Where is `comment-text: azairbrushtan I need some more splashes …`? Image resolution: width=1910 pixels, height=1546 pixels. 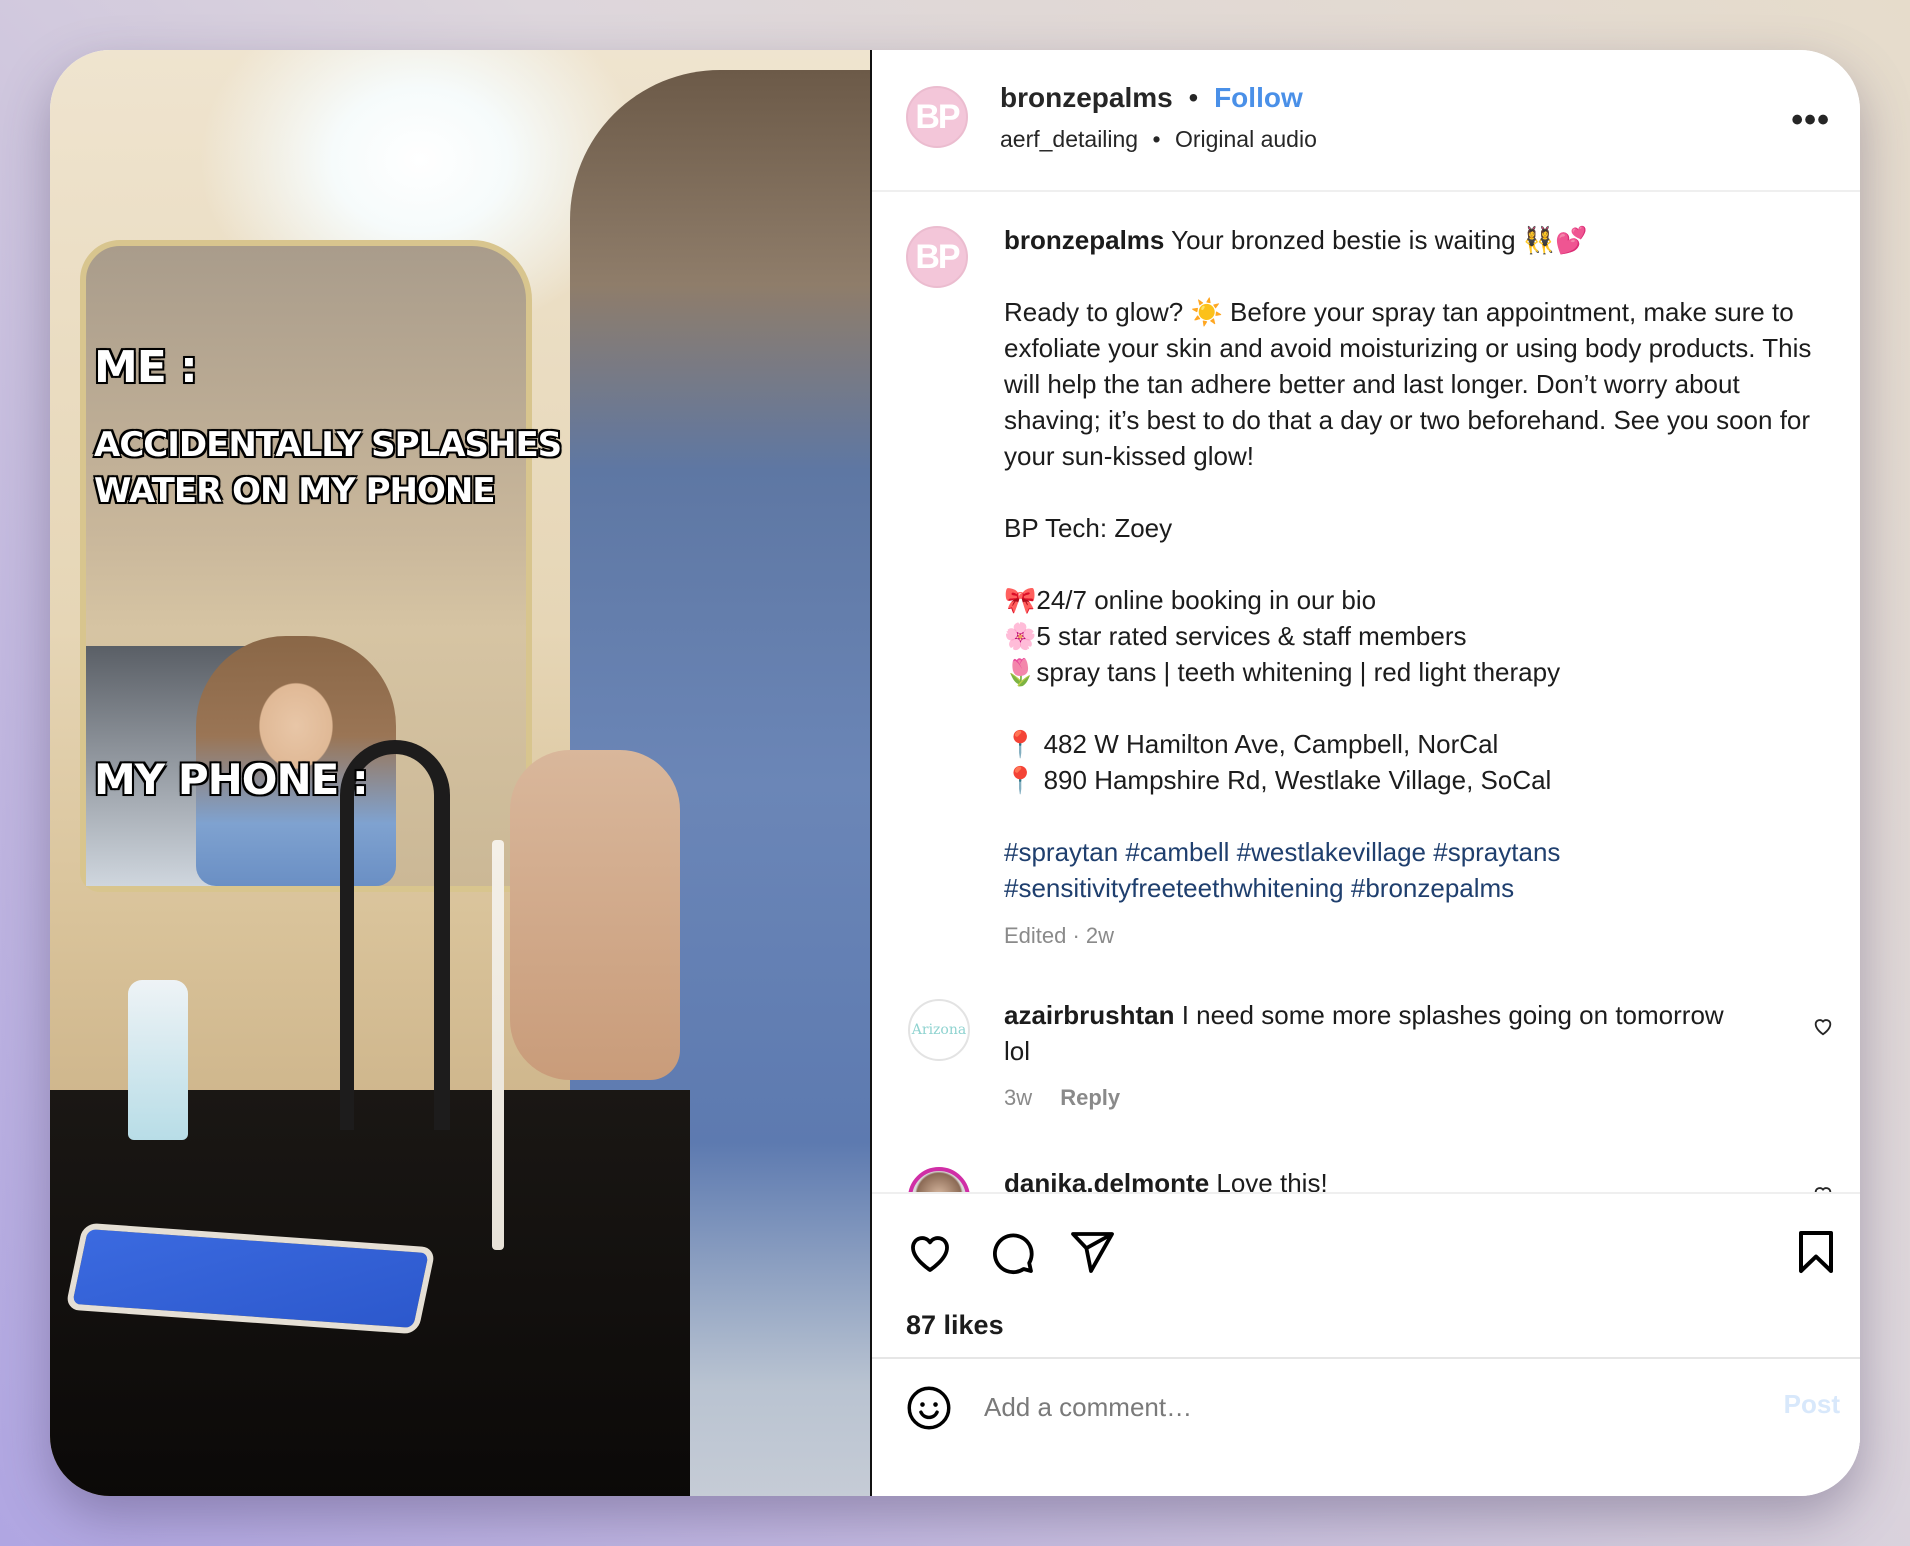
comment-text: azairbrushtan I need some more splashes … is located at coordinates (1364, 1033).